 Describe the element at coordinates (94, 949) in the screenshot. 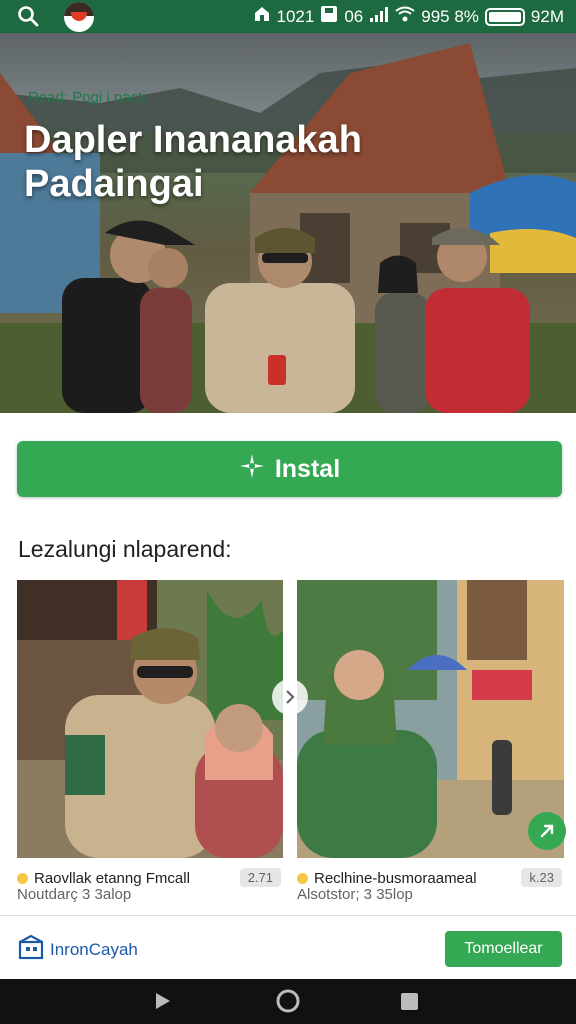

I see `brand-name: InronCayah` at that location.